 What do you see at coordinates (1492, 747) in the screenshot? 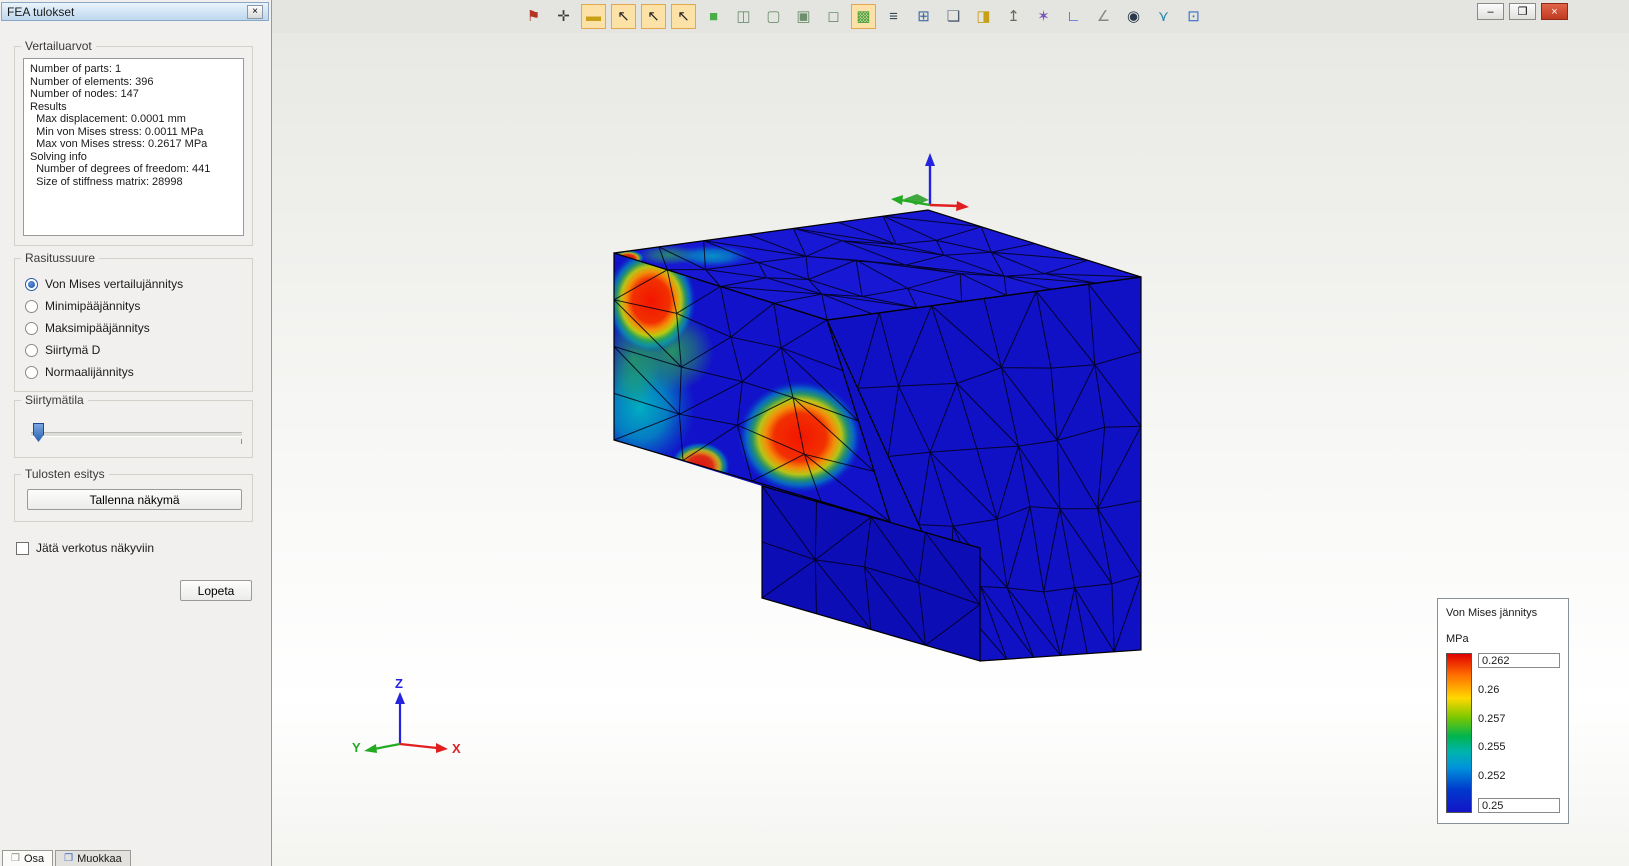
I see `legend-tick-label: 0.255` at bounding box center [1492, 747].